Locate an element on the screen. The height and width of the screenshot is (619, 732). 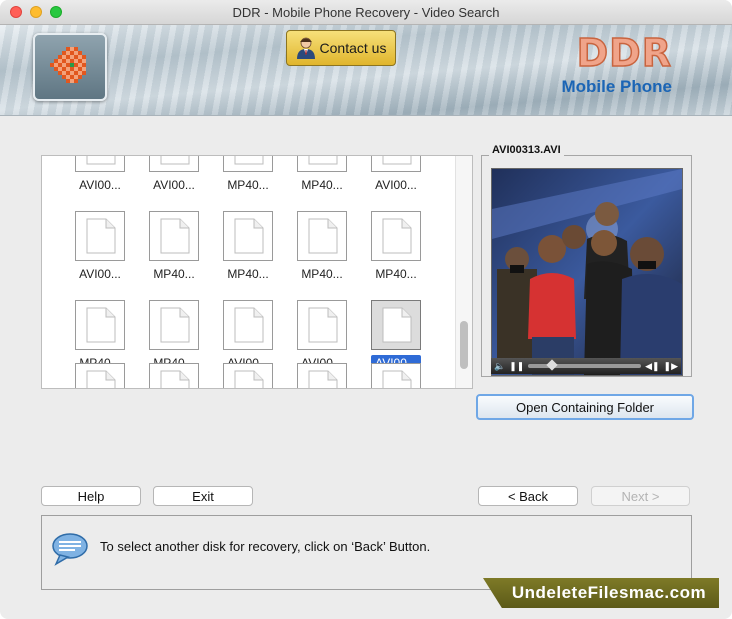
grid-scroll-thumb is located at coordinates (464, 345).